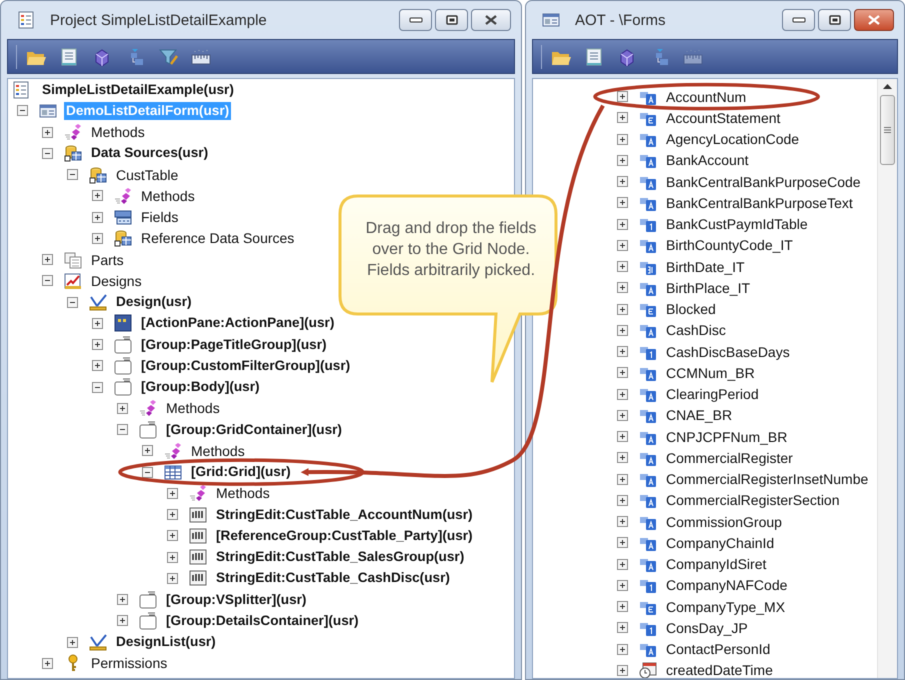 The width and height of the screenshot is (905, 680). I want to click on tree-item: BirthCountyCode_IT, so click(729, 245).